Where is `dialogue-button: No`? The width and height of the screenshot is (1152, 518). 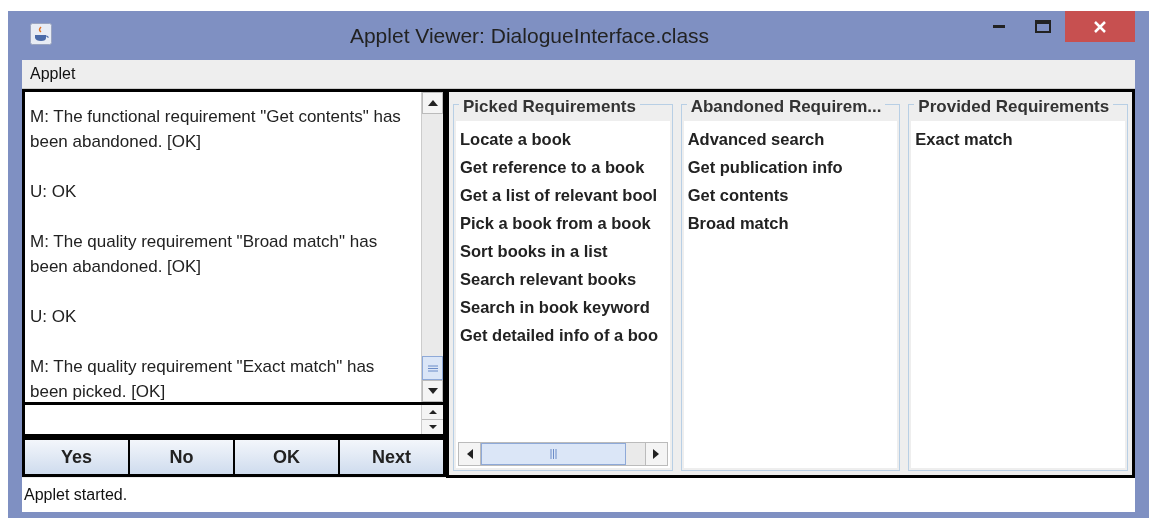
dialogue-button: No is located at coordinates (181, 457).